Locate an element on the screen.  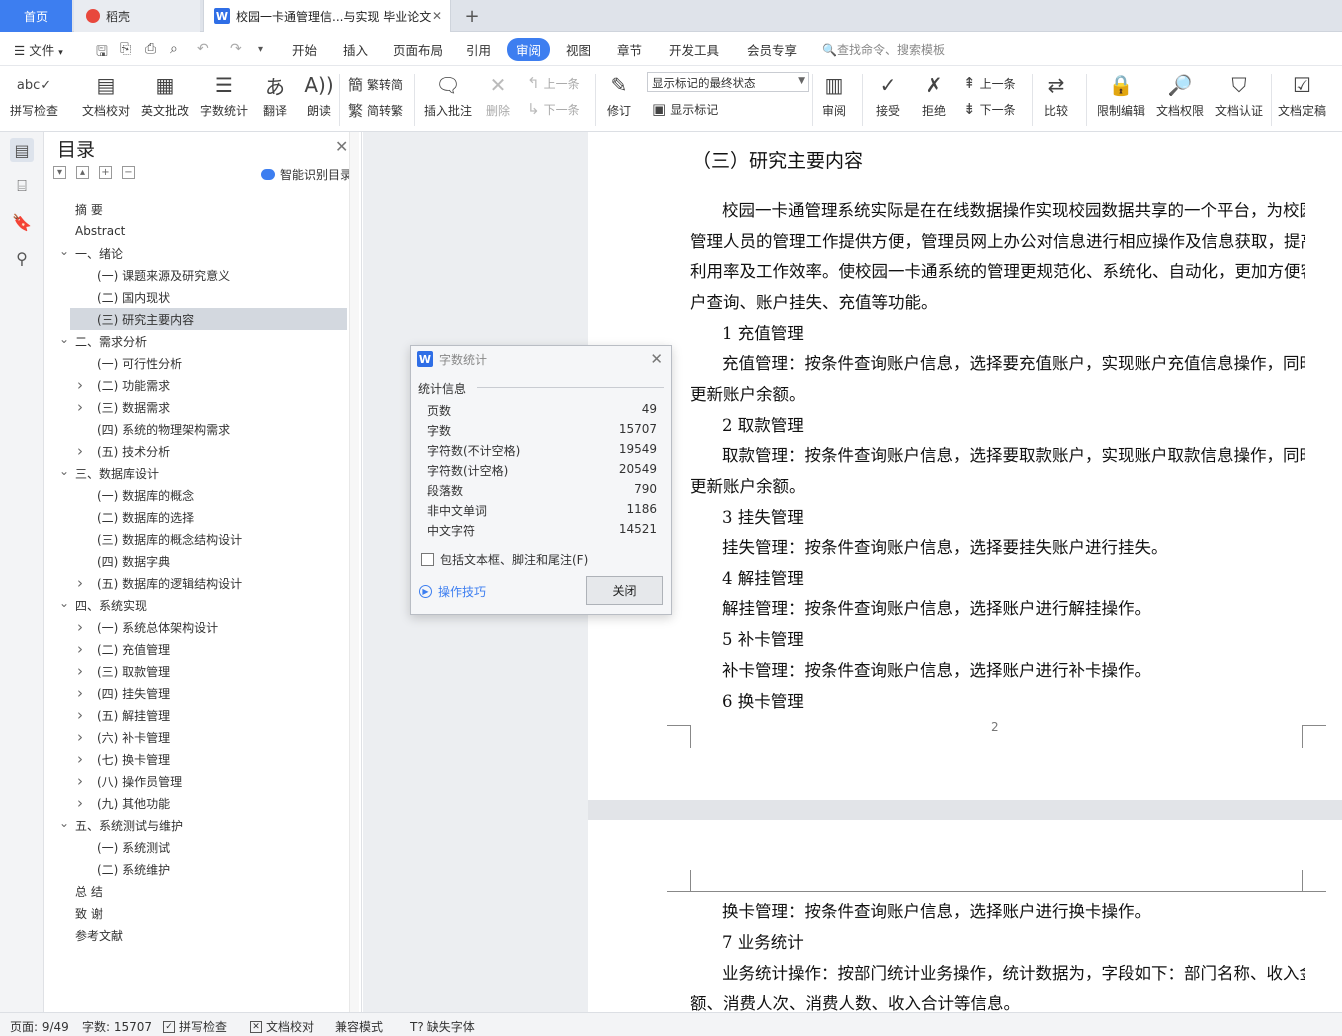
accept-button: ✓ 接受 is located at coordinates (888, 94).